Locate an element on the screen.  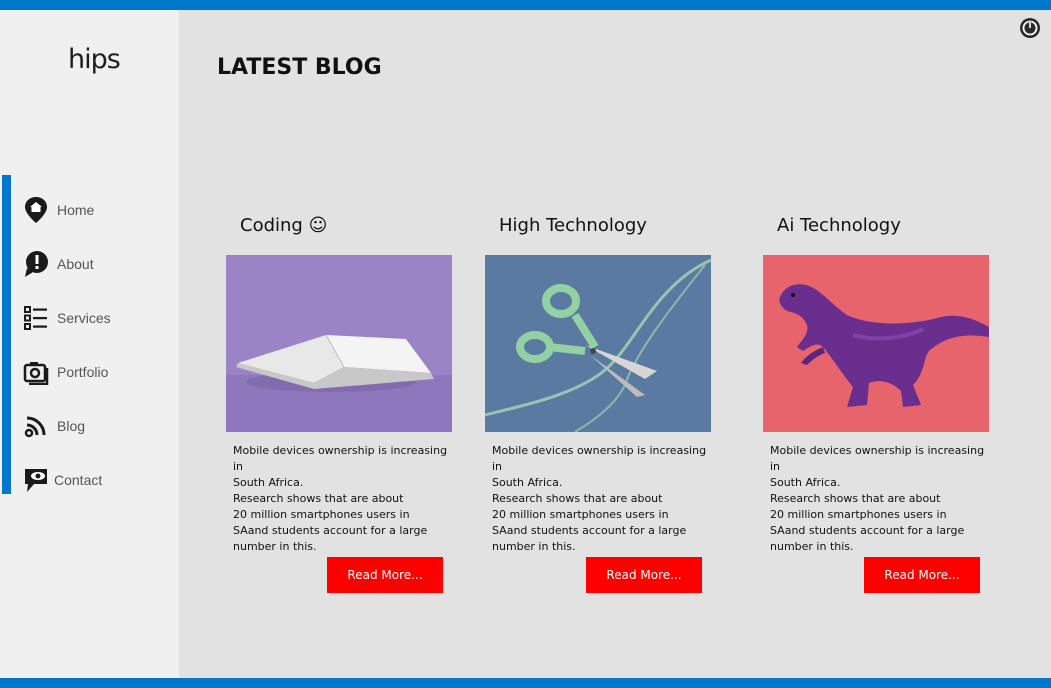
sidebar-item-label: Portfolio is located at coordinates (83, 372).